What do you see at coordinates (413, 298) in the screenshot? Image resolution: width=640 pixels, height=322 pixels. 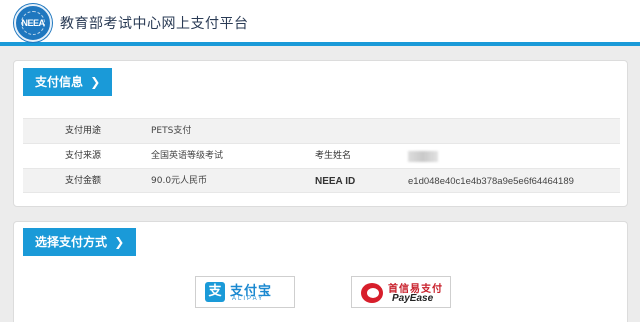 I see `payease-subtitle: PayEase` at bounding box center [413, 298].